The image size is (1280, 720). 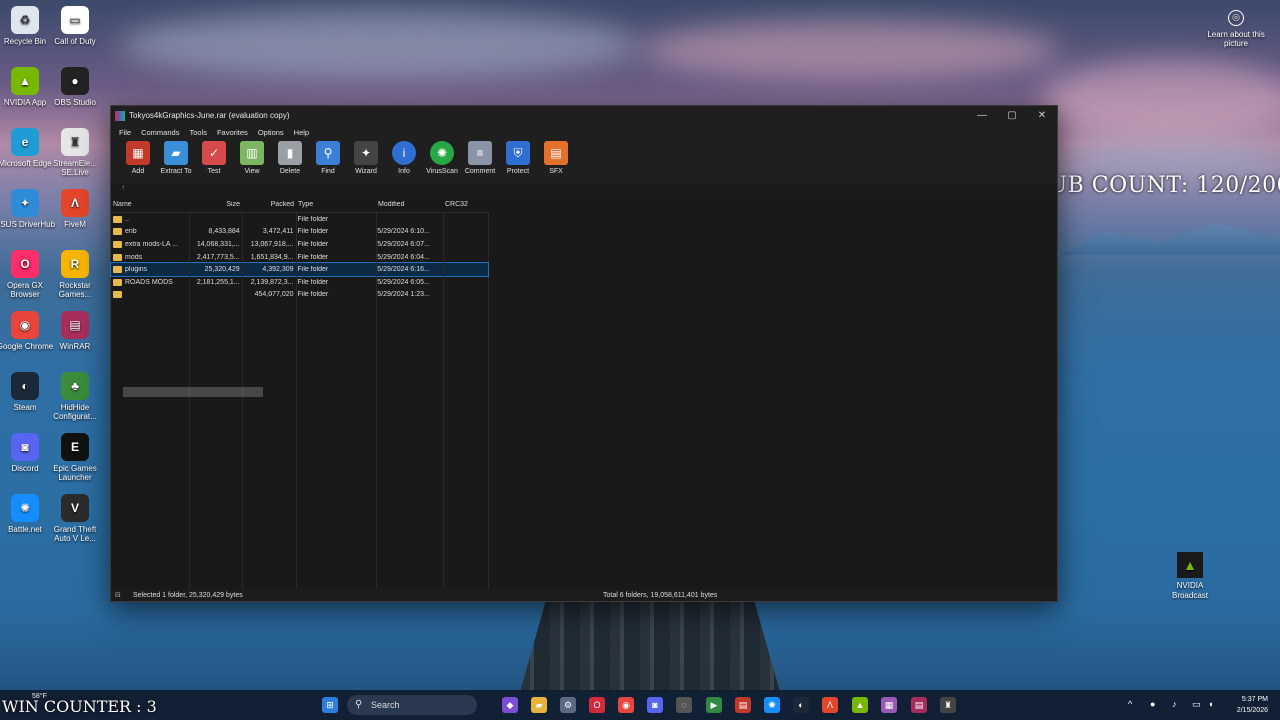 What do you see at coordinates (301, 132) in the screenshot?
I see `menu-help: Help` at bounding box center [301, 132].